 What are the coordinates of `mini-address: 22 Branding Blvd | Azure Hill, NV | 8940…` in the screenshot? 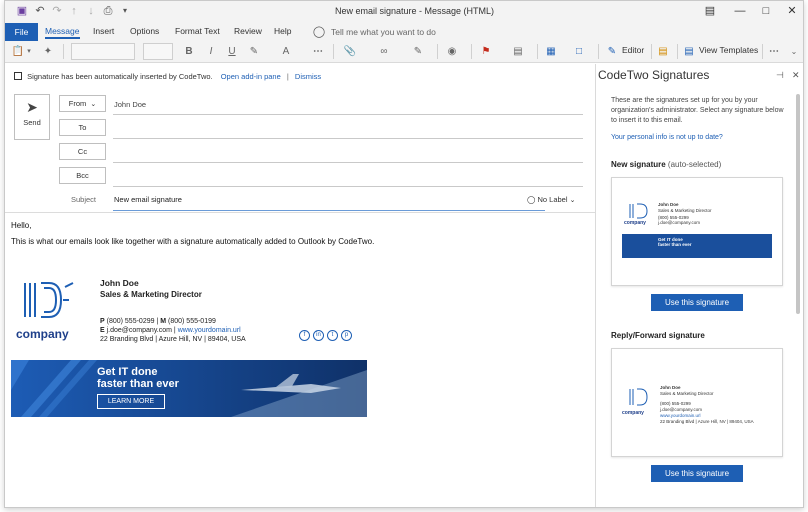 It's located at (707, 421).